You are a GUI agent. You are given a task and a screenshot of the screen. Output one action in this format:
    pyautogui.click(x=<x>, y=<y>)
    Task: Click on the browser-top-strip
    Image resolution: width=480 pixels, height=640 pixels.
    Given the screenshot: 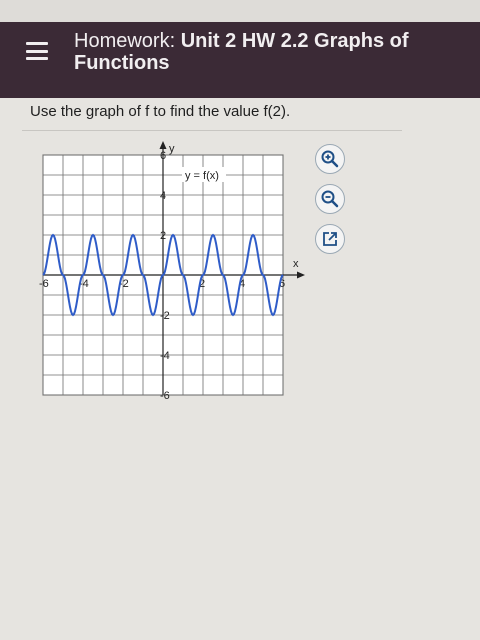 What is the action you would take?
    pyautogui.click(x=240, y=11)
    